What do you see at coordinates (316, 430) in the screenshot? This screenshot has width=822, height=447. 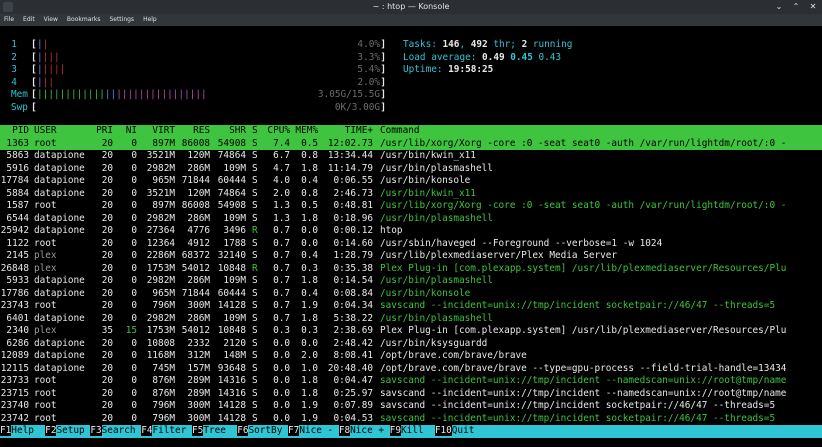 I see `fkey-label-nice: Nice -` at bounding box center [316, 430].